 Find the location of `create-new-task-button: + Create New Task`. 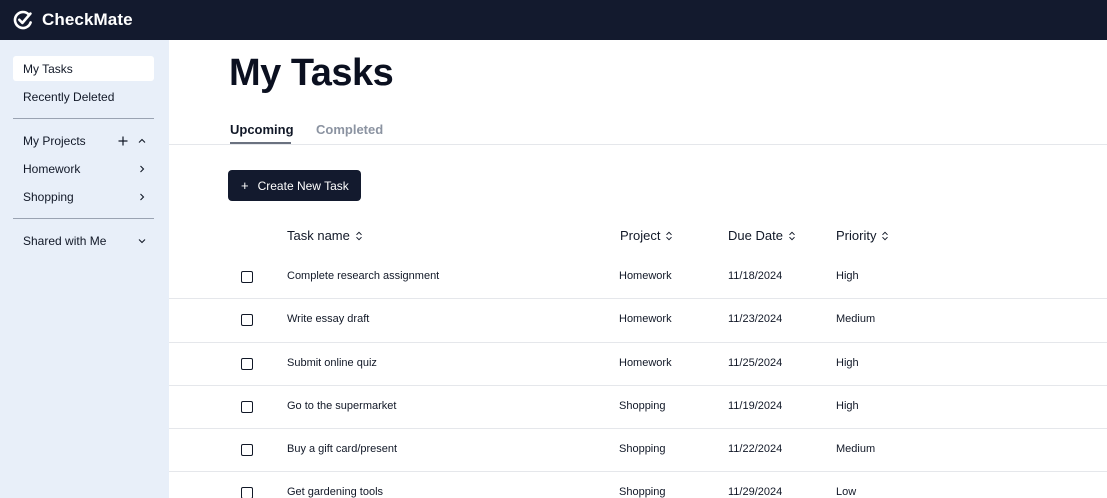

create-new-task-button: + Create New Task is located at coordinates (294, 185).